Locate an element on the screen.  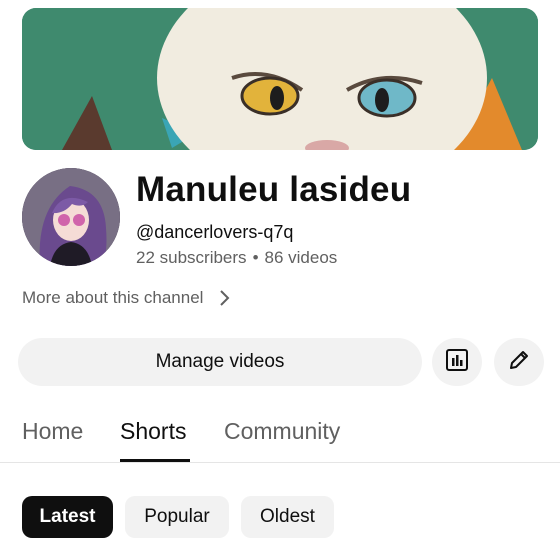
chip-popular: Popular is located at coordinates (177, 517).